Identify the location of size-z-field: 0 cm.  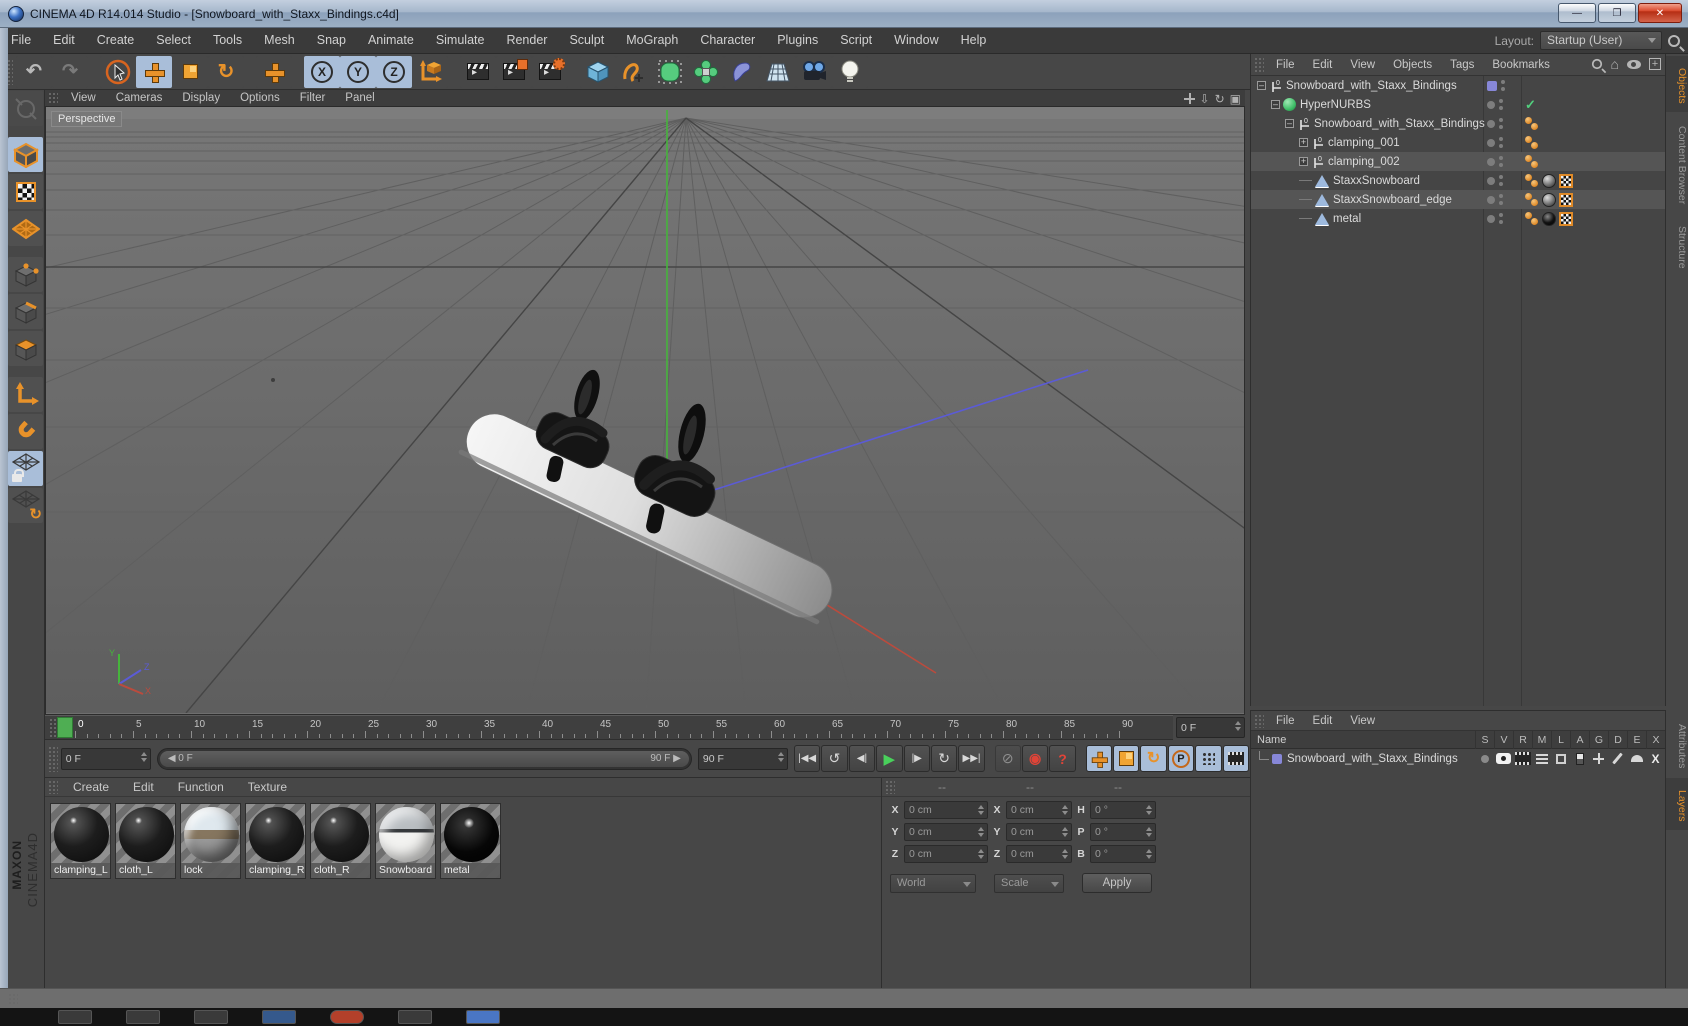
(1039, 854).